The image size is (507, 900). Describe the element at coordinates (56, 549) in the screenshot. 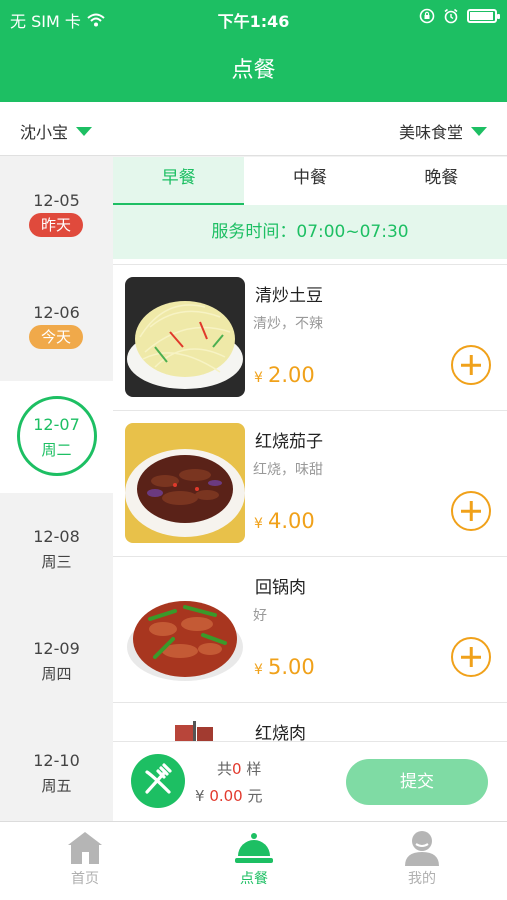

I see `date-item-12-08: 12-08 周三` at that location.